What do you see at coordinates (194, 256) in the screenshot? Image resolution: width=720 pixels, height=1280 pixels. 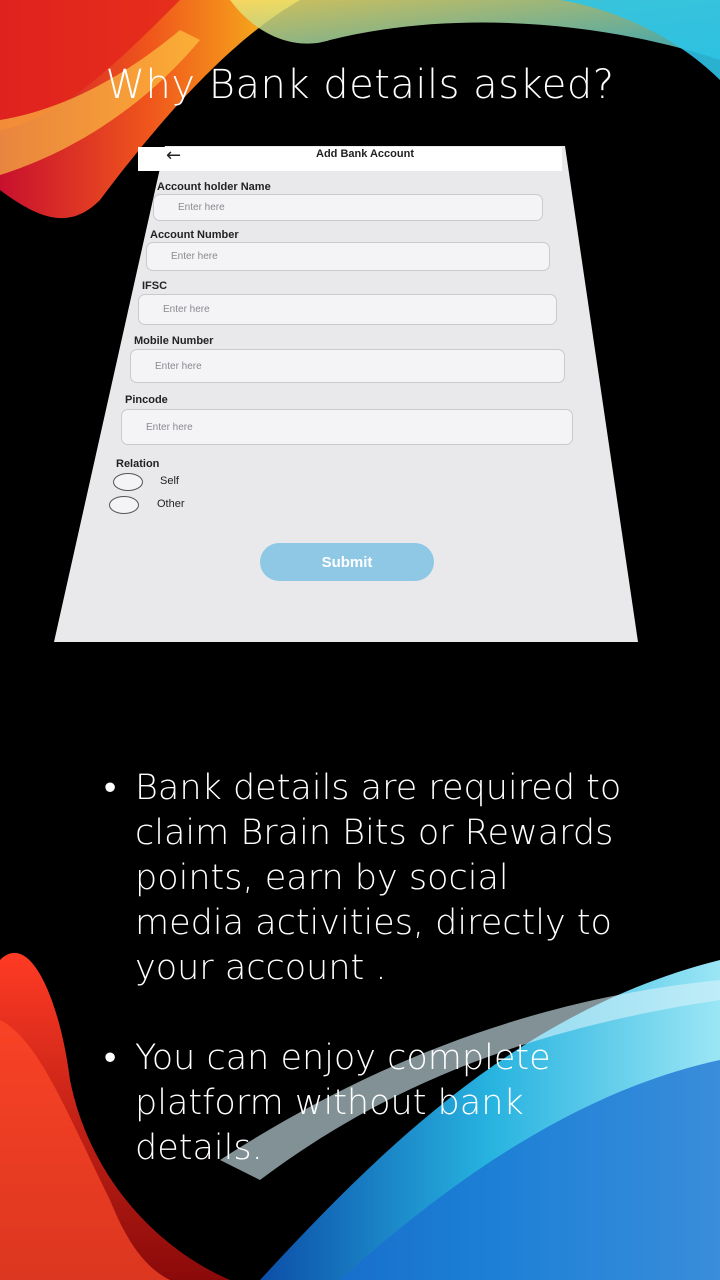 I see `account-number-placeholder: Enter here` at bounding box center [194, 256].